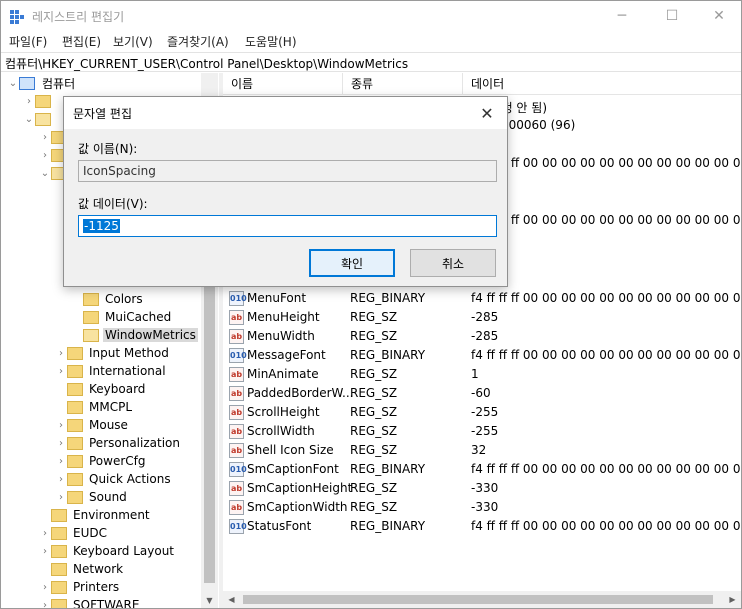  Describe the element at coordinates (482, 431) in the screenshot. I see `table-row: ab ScrollWidth REG_SZ -255` at that location.